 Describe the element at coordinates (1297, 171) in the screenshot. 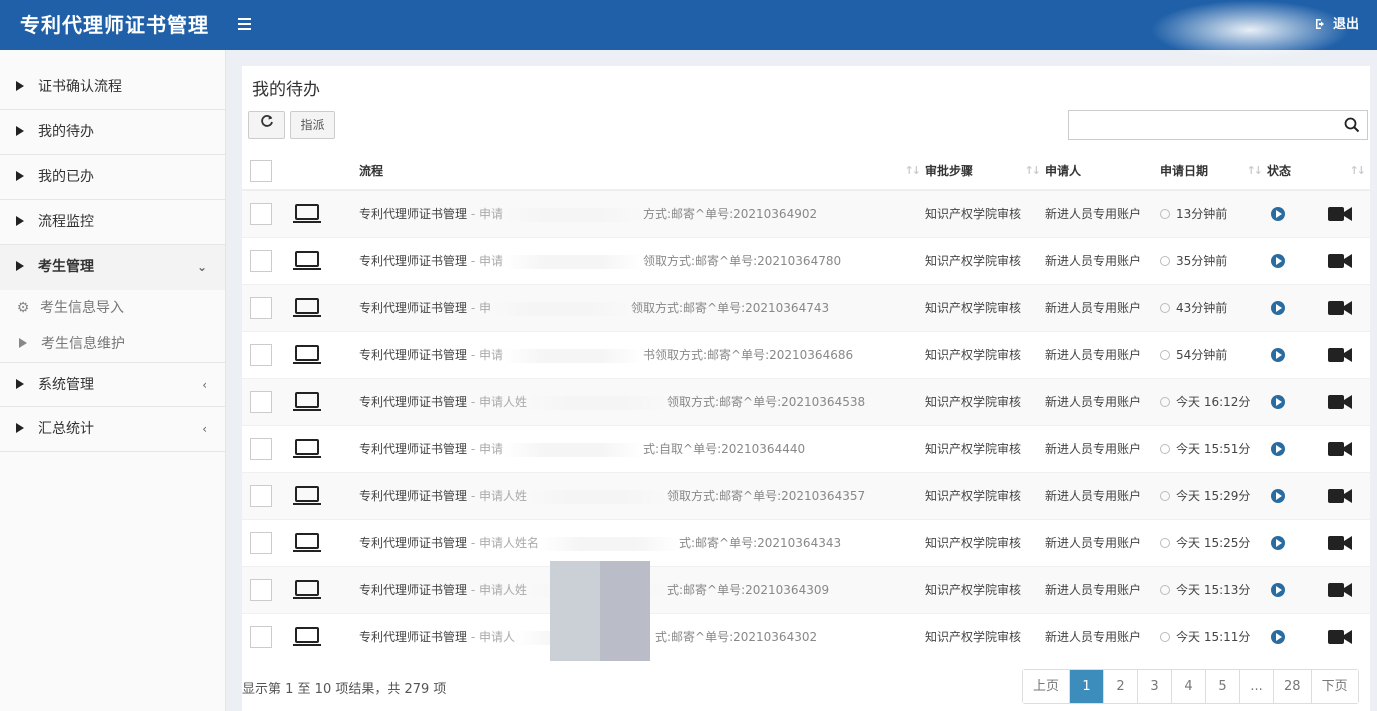

I see `col-header-status: 状态` at that location.